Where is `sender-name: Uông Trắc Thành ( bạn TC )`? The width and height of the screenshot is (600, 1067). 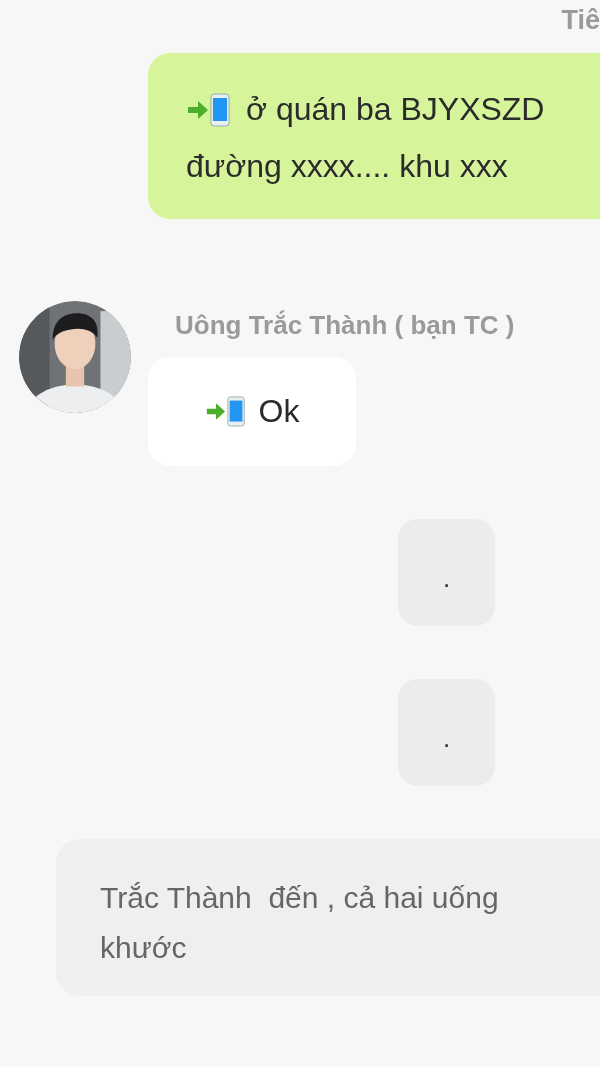 sender-name: Uông Trắc Thành ( bạn TC ) is located at coordinates (345, 325).